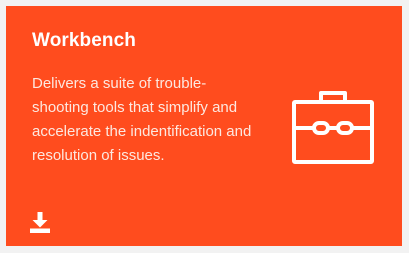 Image resolution: width=409 pixels, height=253 pixels. Describe the element at coordinates (333, 127) in the screenshot. I see `toolbox-icon` at that location.